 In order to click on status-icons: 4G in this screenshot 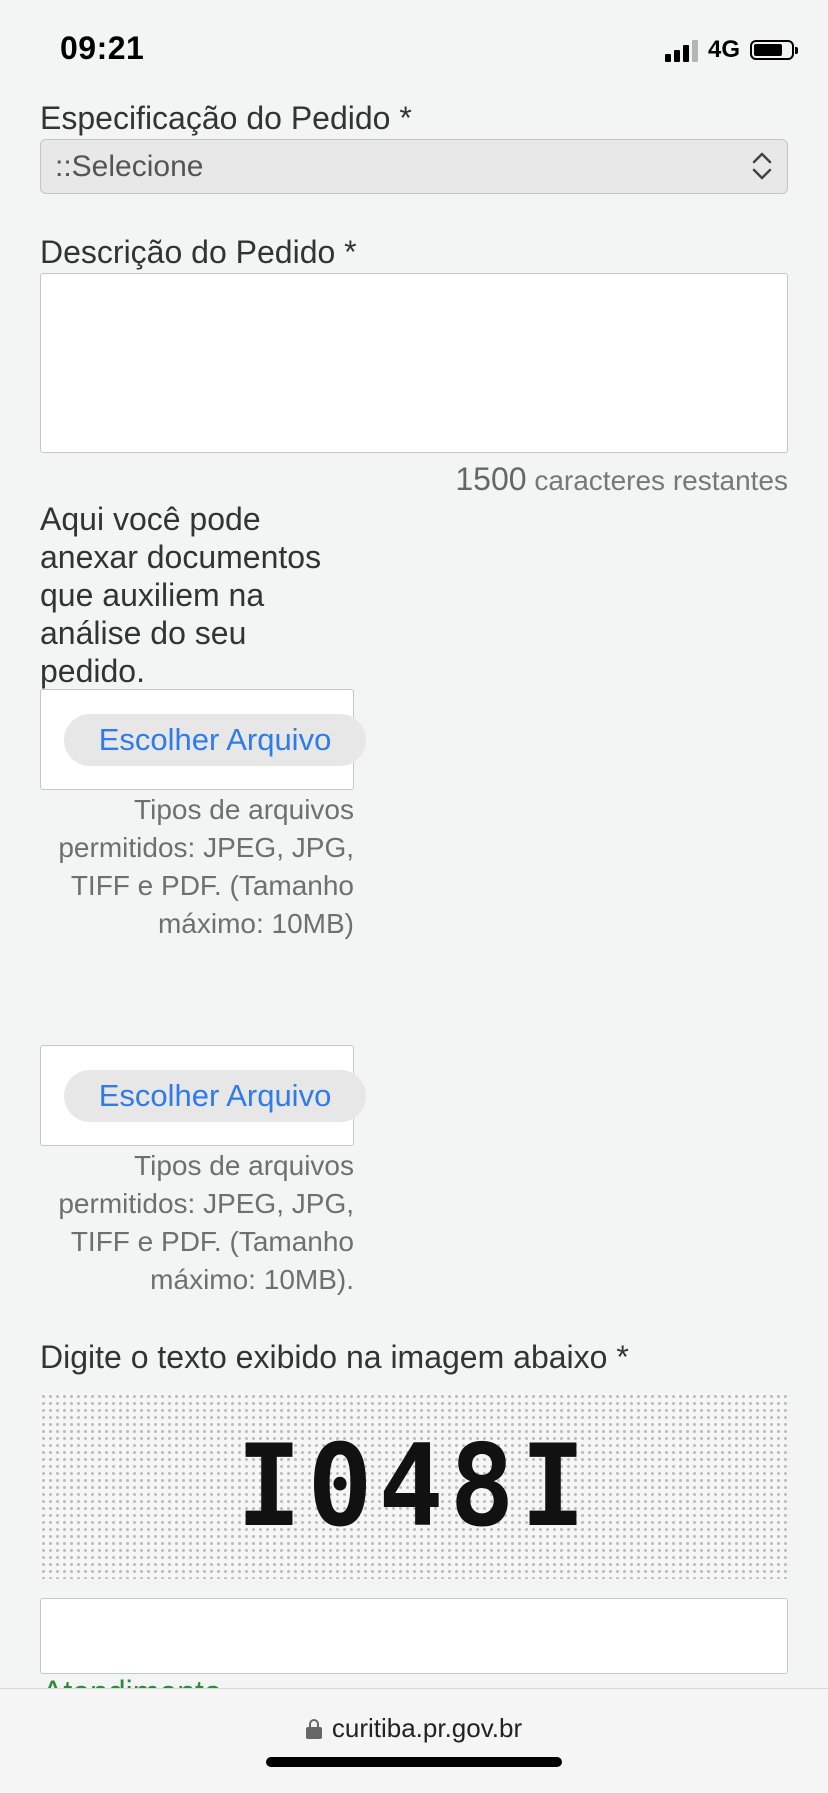, I will do `click(731, 50)`.